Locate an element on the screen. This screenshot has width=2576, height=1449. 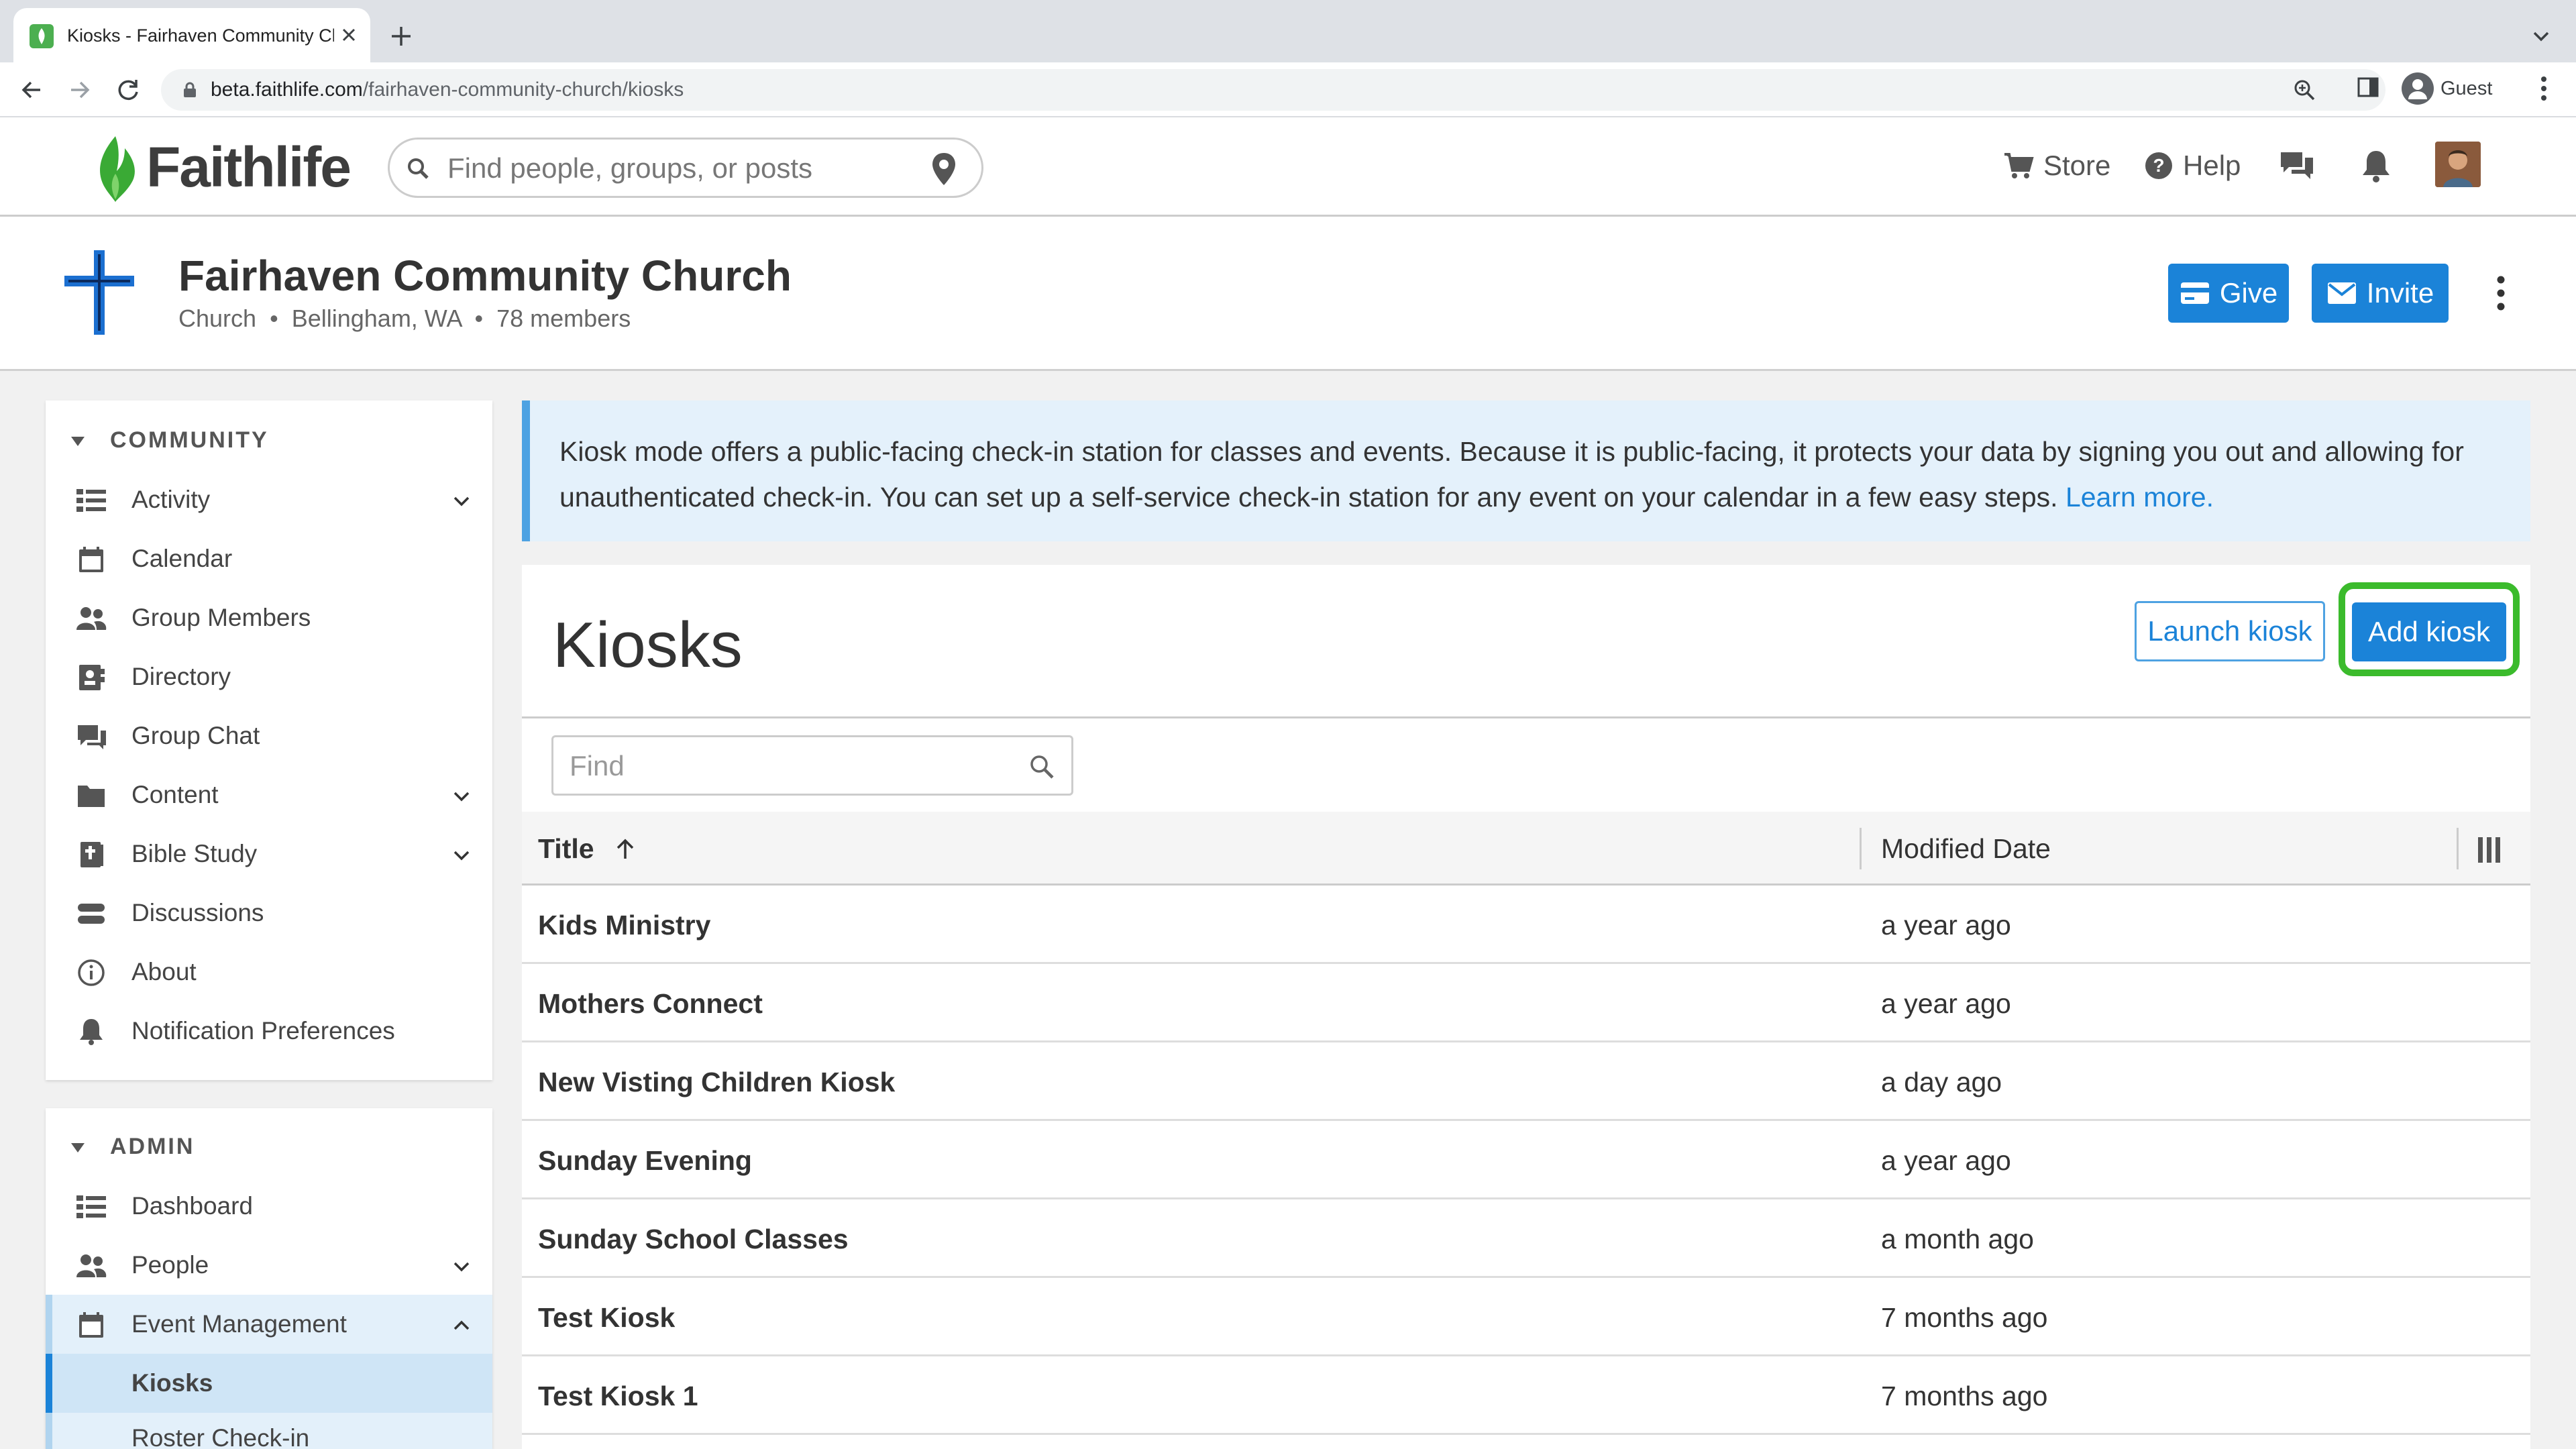
new-tab-icon is located at coordinates (401, 36).